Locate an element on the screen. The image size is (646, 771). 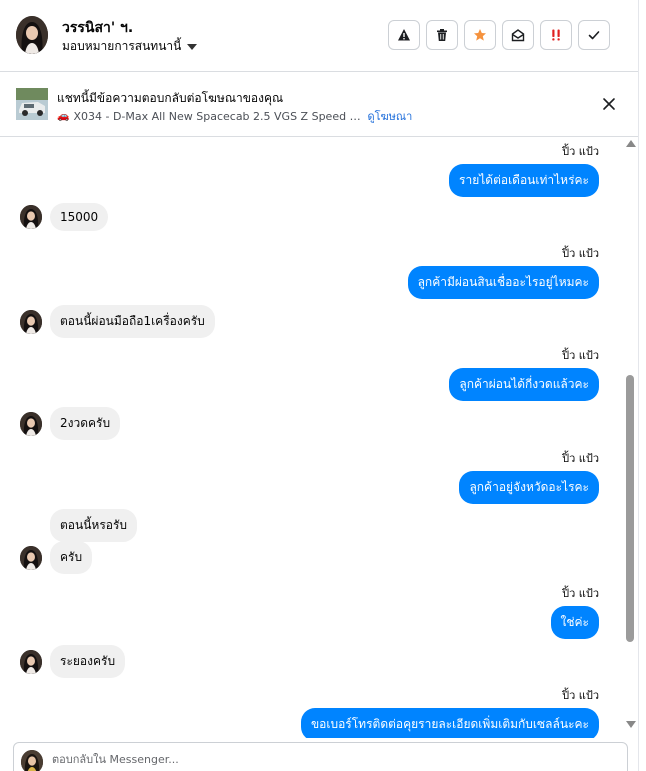
message-row-incoming: ตอนนี้ผ่อนมือถือ1เครื่องครับ is located at coordinates (117, 321).